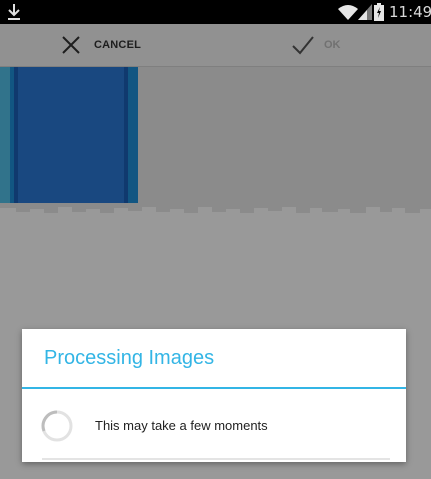 This screenshot has width=431, height=479. What do you see at coordinates (379, 12) in the screenshot?
I see `battery-icon` at bounding box center [379, 12].